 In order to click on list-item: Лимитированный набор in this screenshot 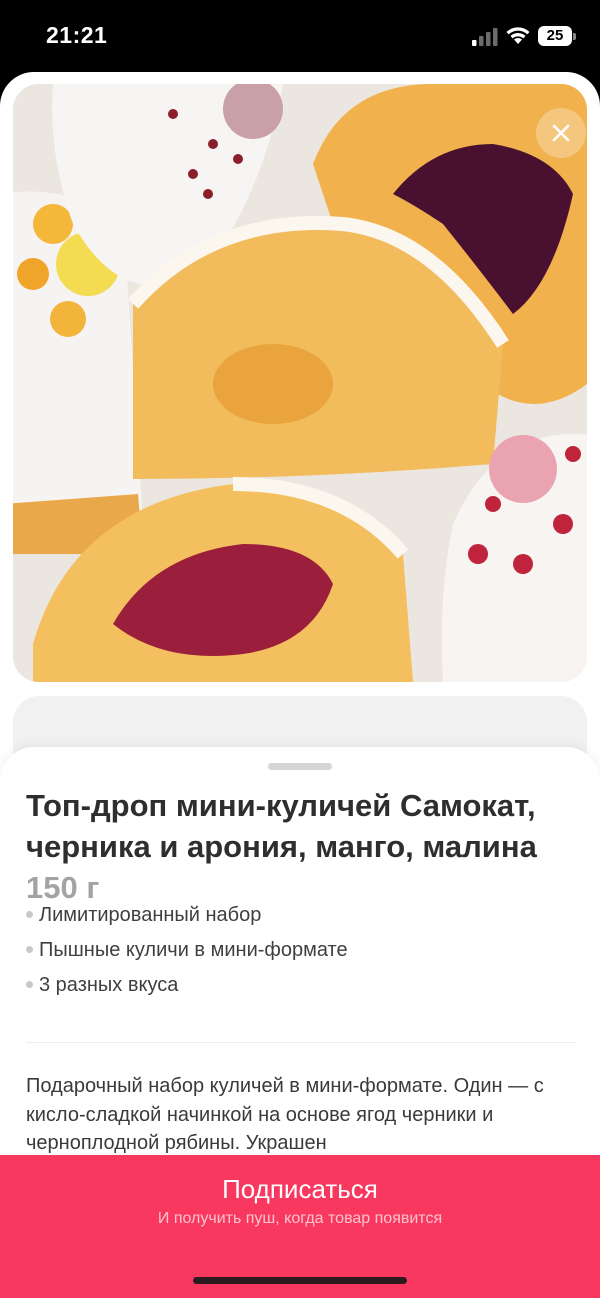, I will do `click(301, 914)`.